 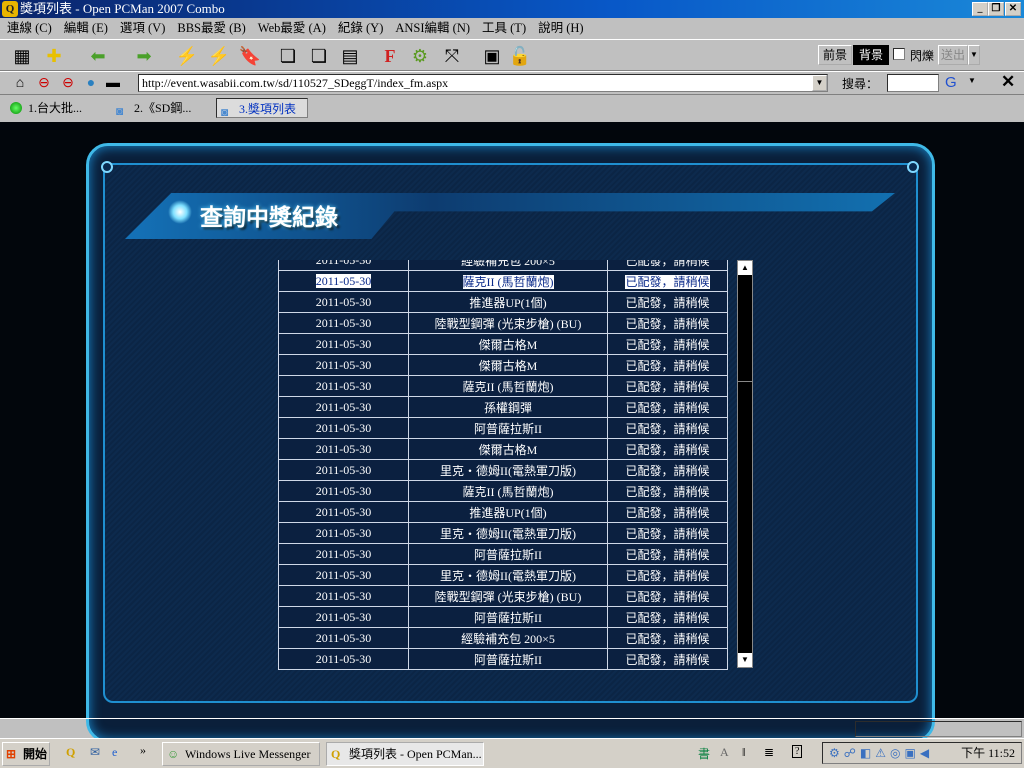 I want to click on outlook-quicklaunch-icon: ✉, so click(x=95, y=752).